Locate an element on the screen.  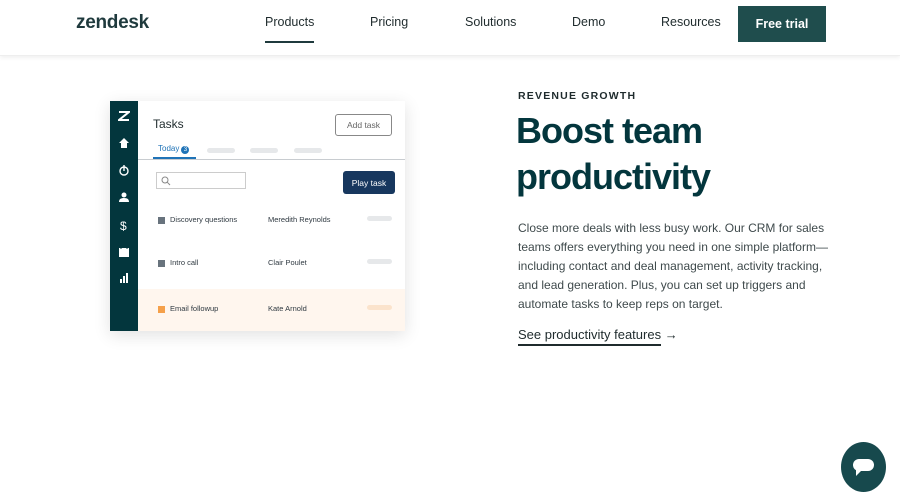
tab-label: Today is located at coordinates (169, 148).